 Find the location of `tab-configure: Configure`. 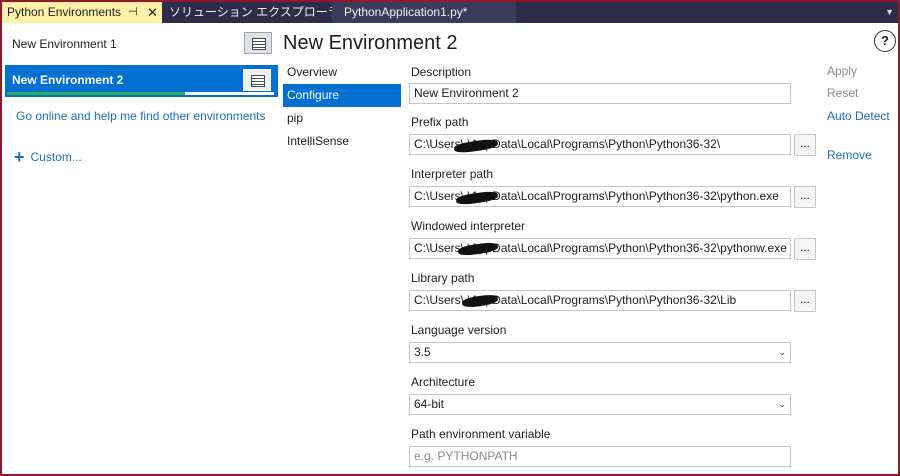

tab-configure: Configure is located at coordinates (342, 95).